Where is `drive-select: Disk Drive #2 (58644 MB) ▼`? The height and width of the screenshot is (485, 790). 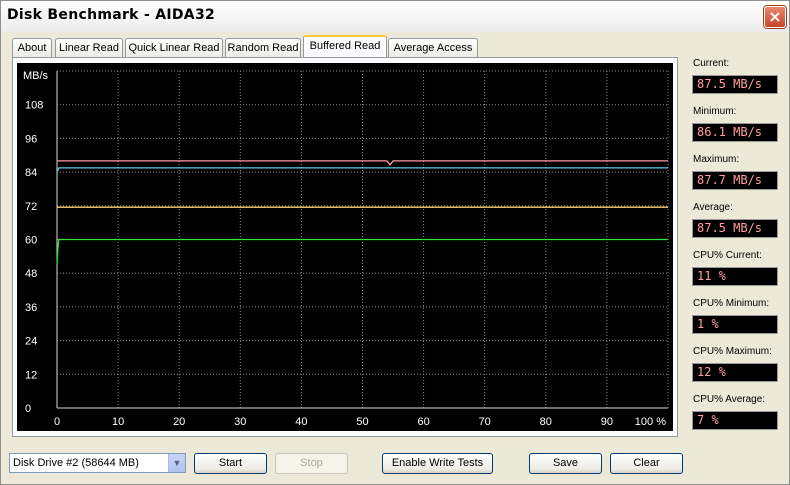
drive-select: Disk Drive #2 (58644 MB) ▼ is located at coordinates (97, 463).